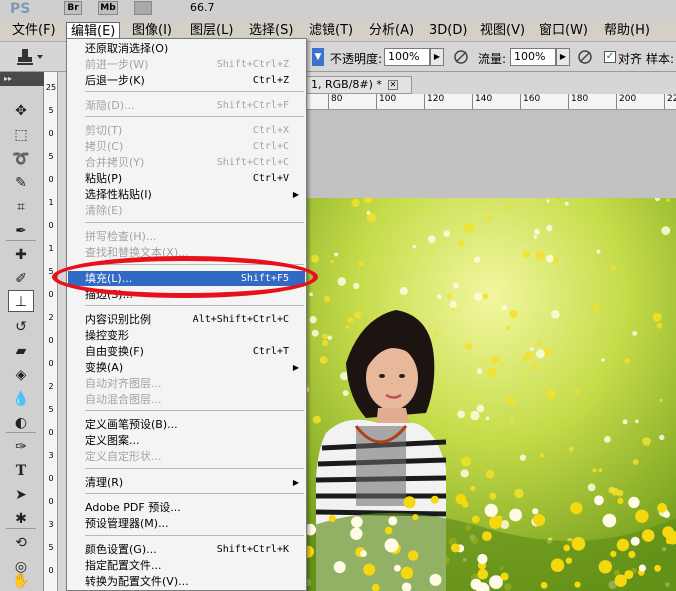 The height and width of the screenshot is (591, 676). I want to click on eraser-tool-icon: ▰, so click(21, 351).